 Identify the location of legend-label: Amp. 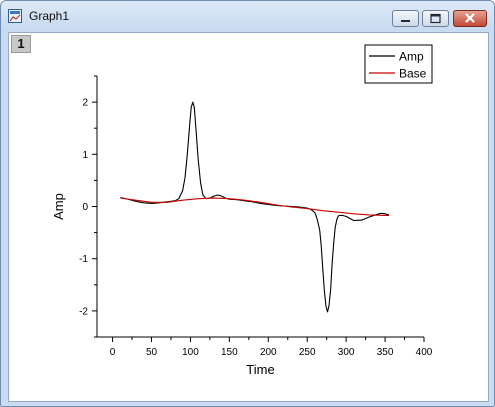
(411, 57).